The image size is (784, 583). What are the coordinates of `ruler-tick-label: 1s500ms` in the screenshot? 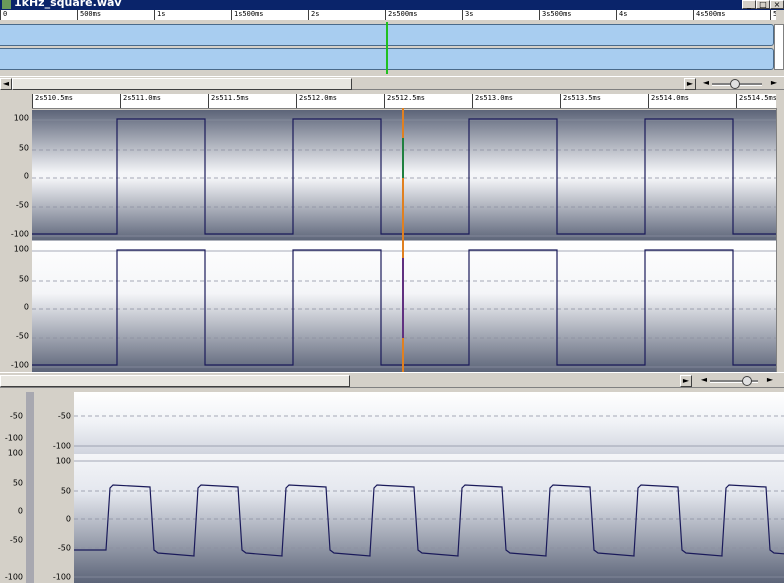 It's located at (247, 15).